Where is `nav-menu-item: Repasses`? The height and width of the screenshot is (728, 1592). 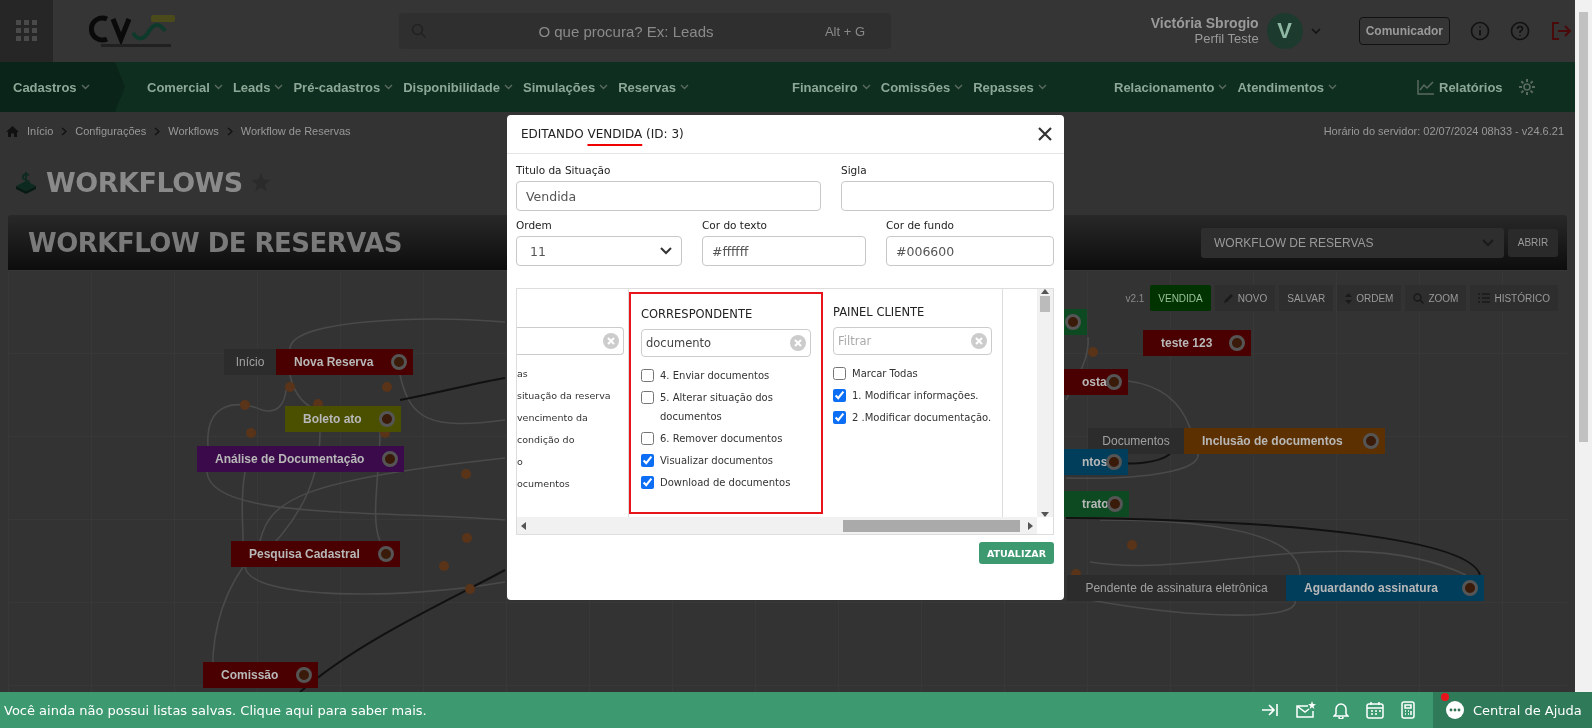 nav-menu-item: Repasses is located at coordinates (1010, 87).